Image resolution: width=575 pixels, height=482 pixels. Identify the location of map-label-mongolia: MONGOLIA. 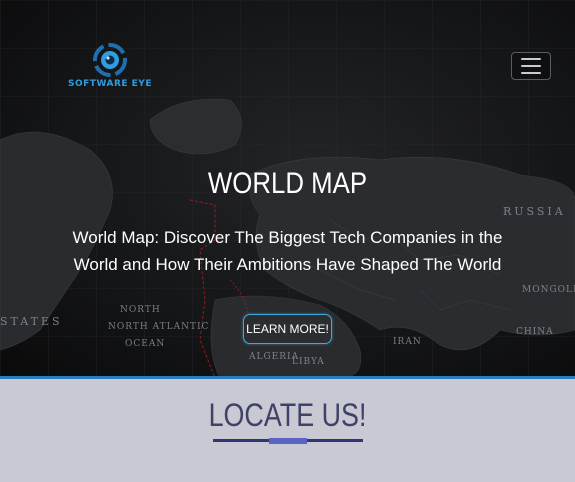
(548, 290).